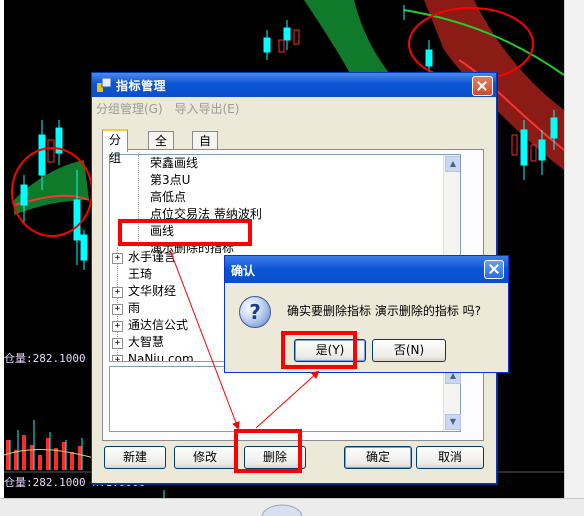 The height and width of the screenshot is (516, 584). What do you see at coordinates (244, 339) in the screenshot?
I see `annotation-arrows` at bounding box center [244, 339].